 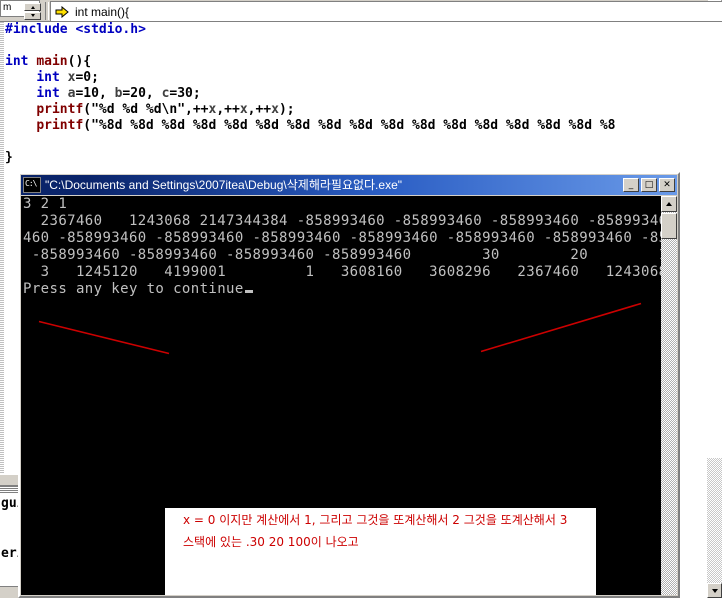 I want to click on console-block-cursor, so click(x=248, y=291).